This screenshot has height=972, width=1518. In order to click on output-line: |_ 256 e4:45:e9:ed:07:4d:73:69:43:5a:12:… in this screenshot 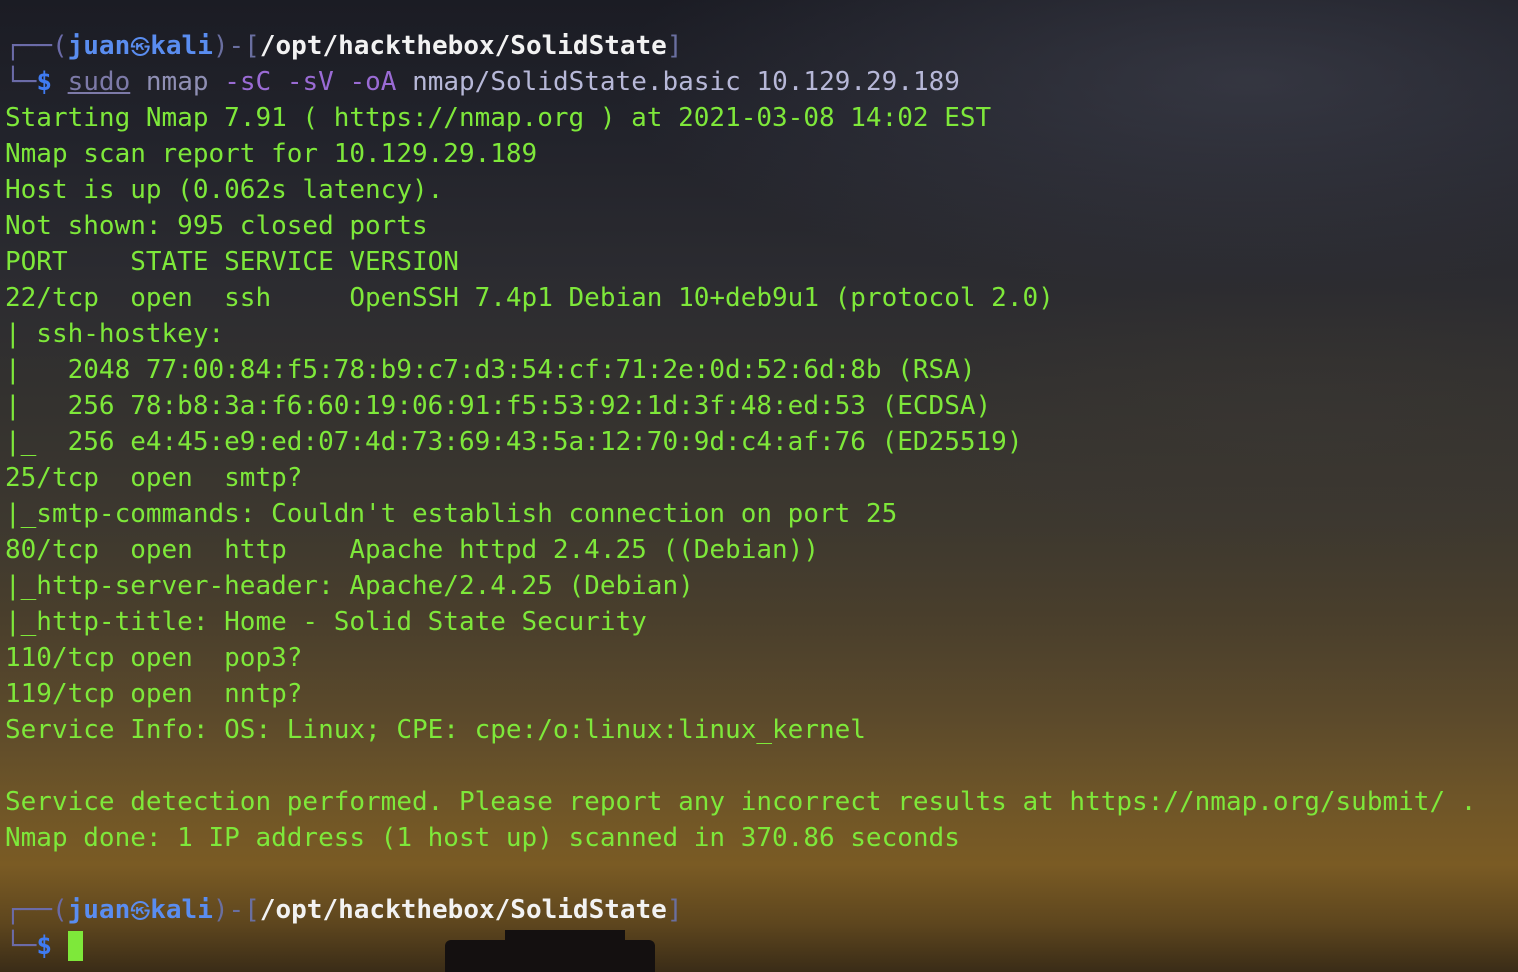, I will do `click(514, 442)`.